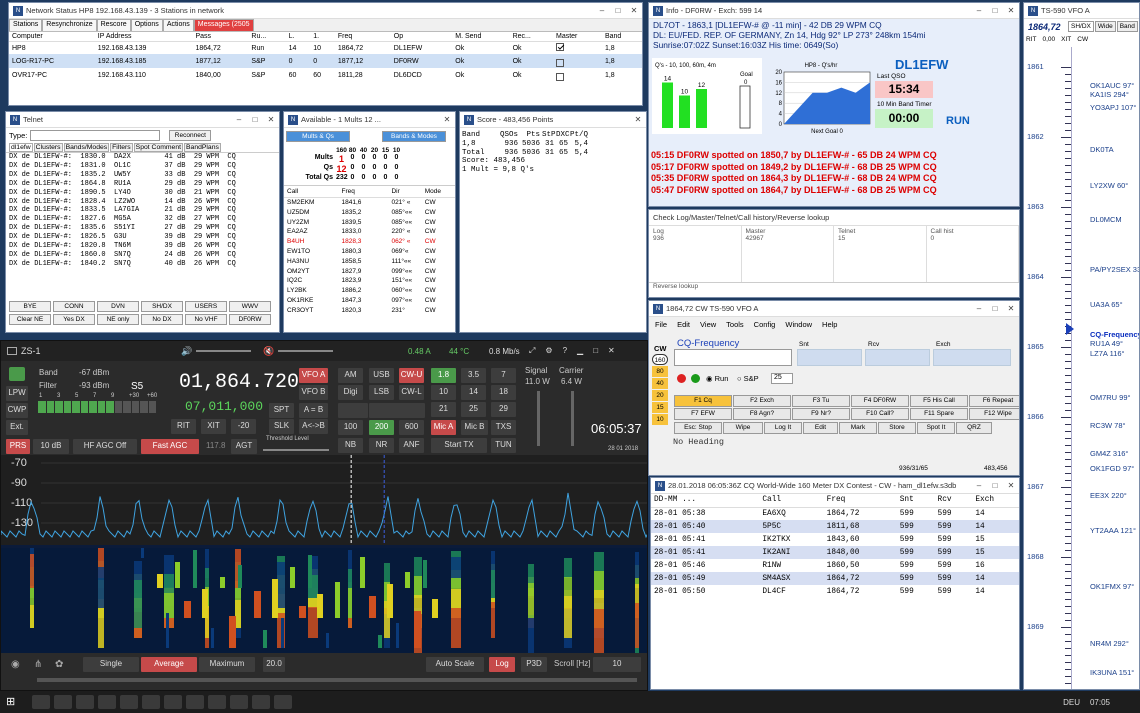 Image resolution: width=1140 pixels, height=713 pixels. Describe the element at coordinates (250, 306) in the screenshot. I see `telnet-button-wwv: WWV` at that location.